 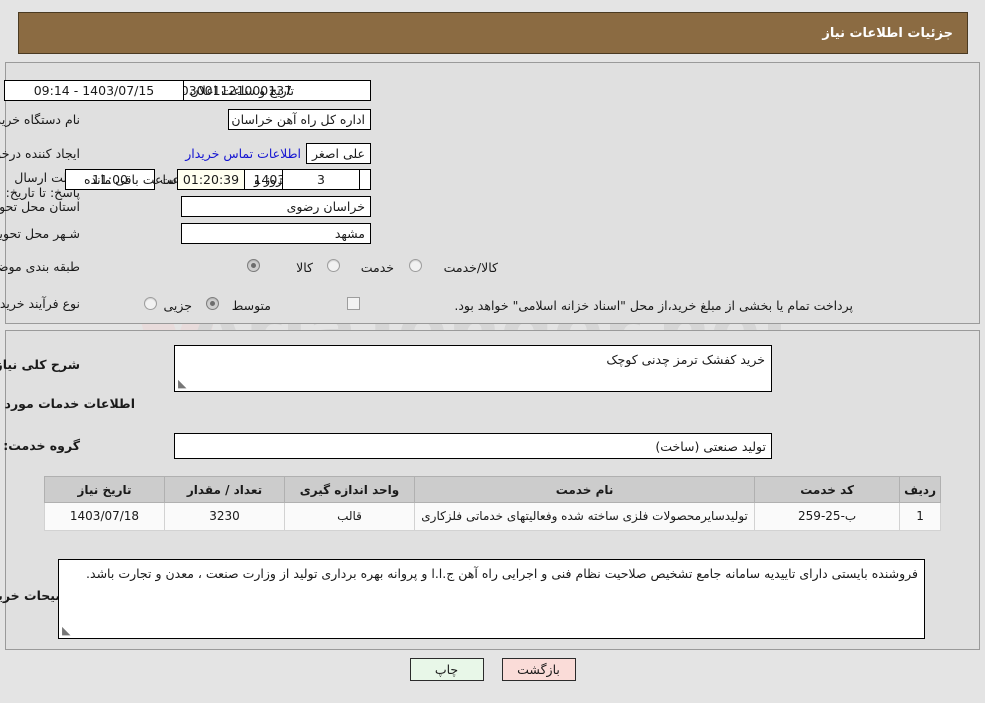 I want to click on back-button: بازگشت, so click(x=538, y=669).